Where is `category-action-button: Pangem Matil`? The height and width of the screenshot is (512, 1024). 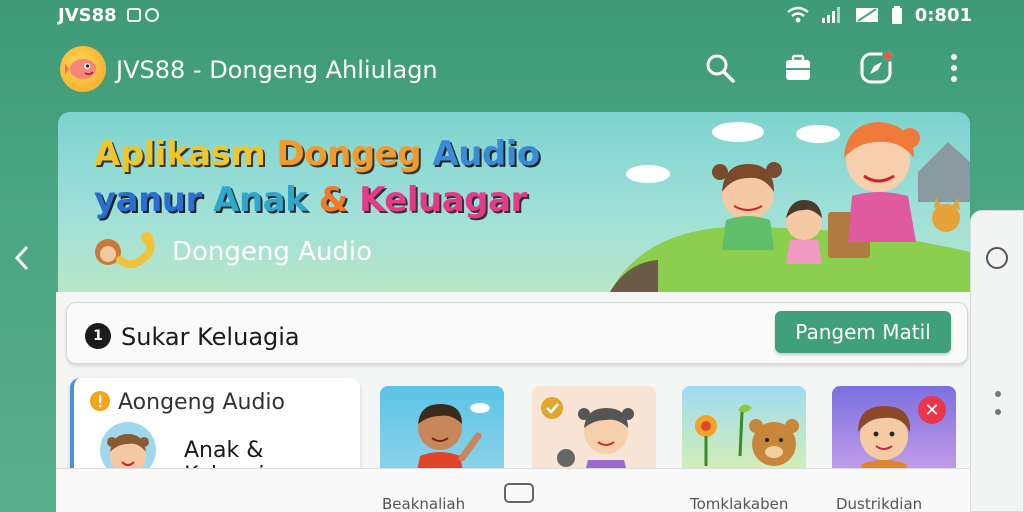
category-action-button: Pangem Matil is located at coordinates (863, 332).